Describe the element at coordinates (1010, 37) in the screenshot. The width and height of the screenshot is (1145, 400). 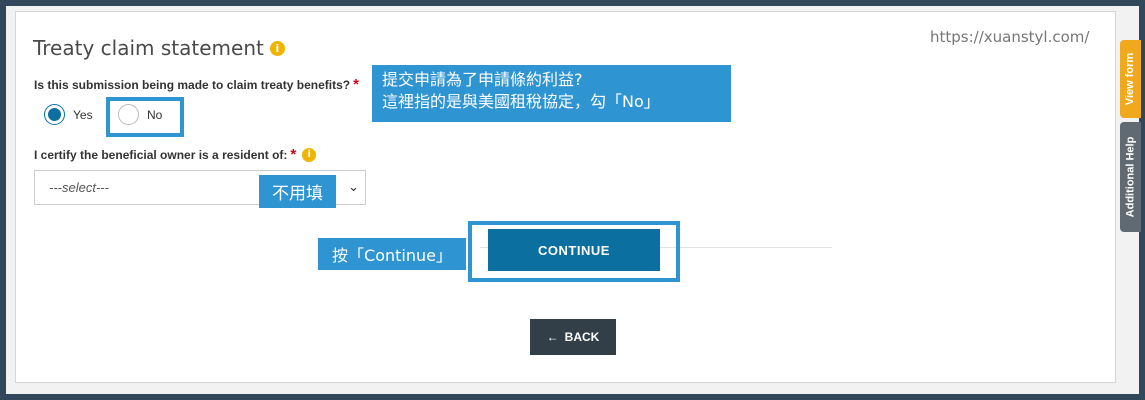
I see `watermark: https://xuanstyl.com/` at that location.